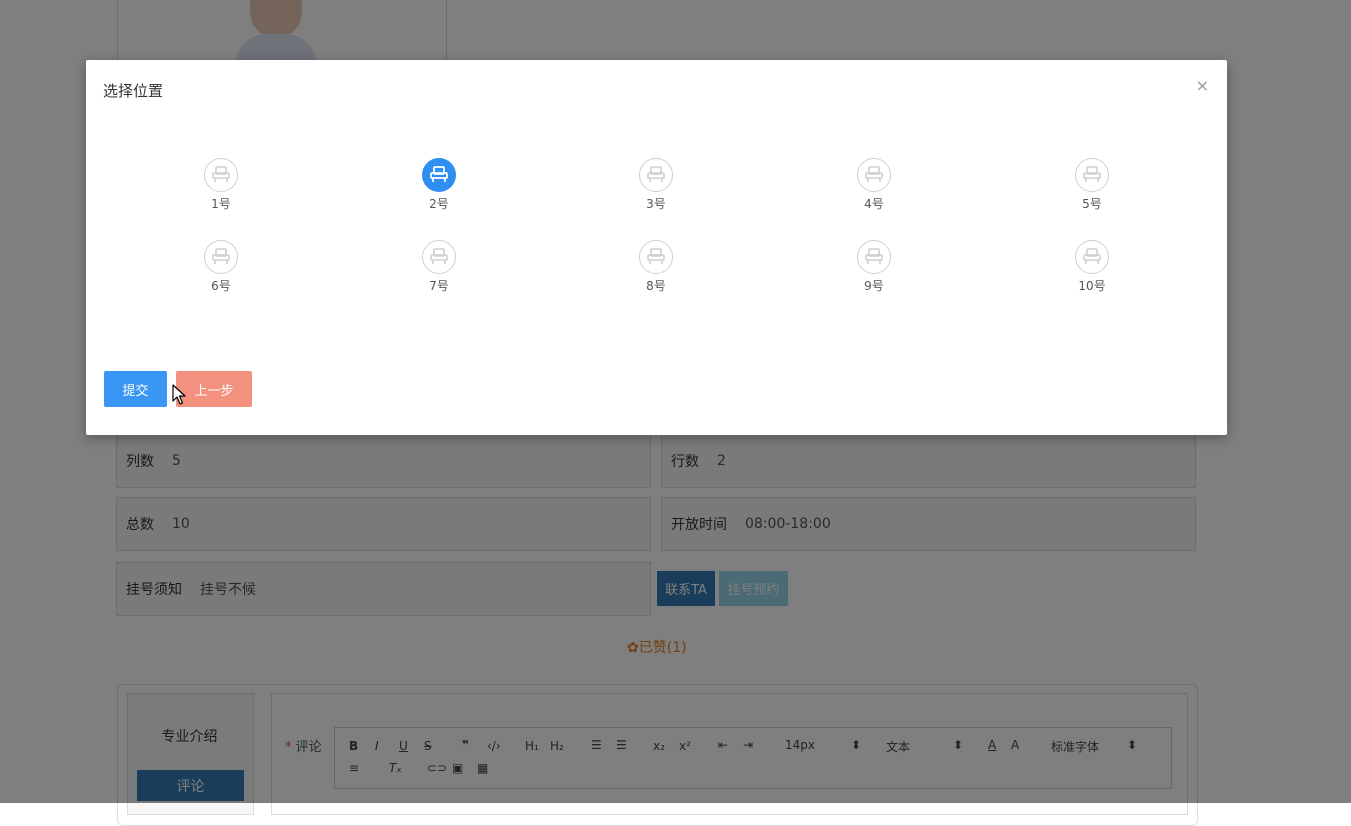  Describe the element at coordinates (179, 394) in the screenshot. I see `mouse-cursor-icon` at that location.